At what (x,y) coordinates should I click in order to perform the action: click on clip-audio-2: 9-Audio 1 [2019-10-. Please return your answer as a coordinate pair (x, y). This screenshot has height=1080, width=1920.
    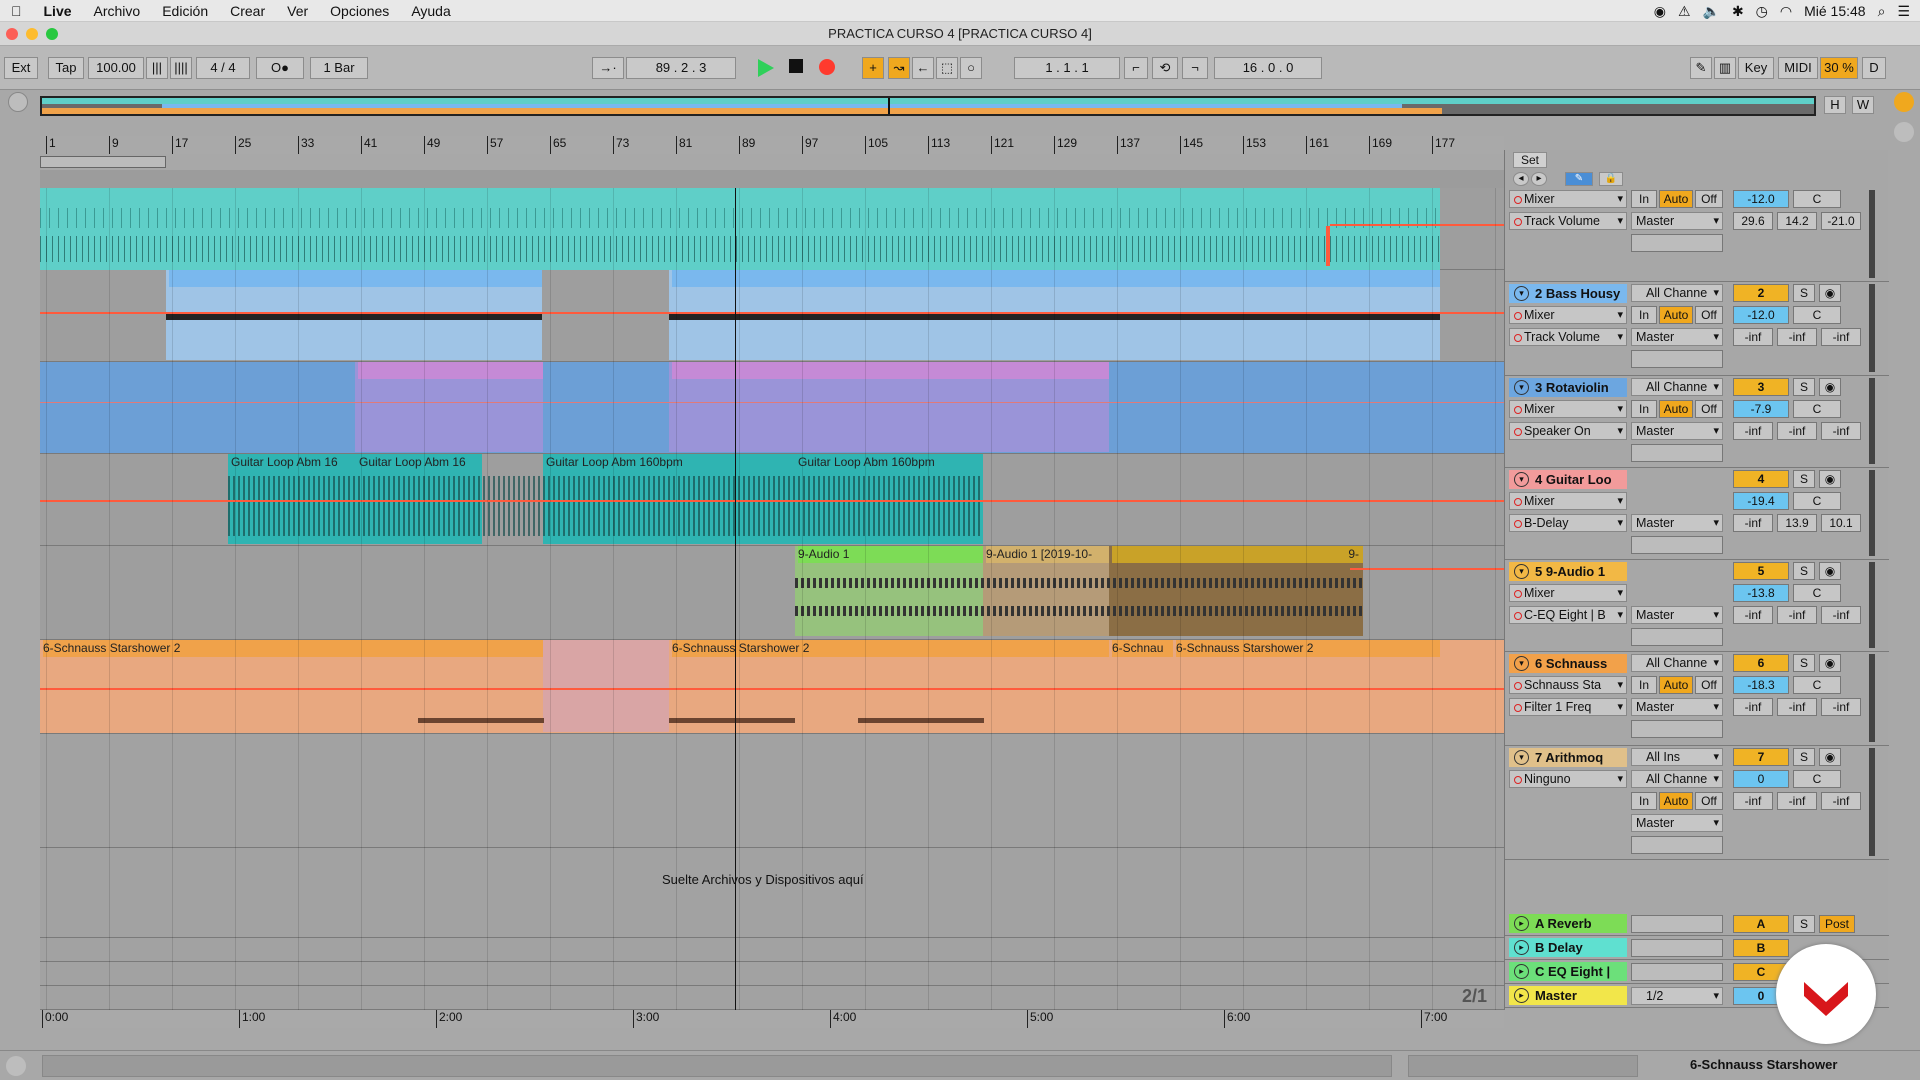
    Looking at the image, I should click on (1046, 591).